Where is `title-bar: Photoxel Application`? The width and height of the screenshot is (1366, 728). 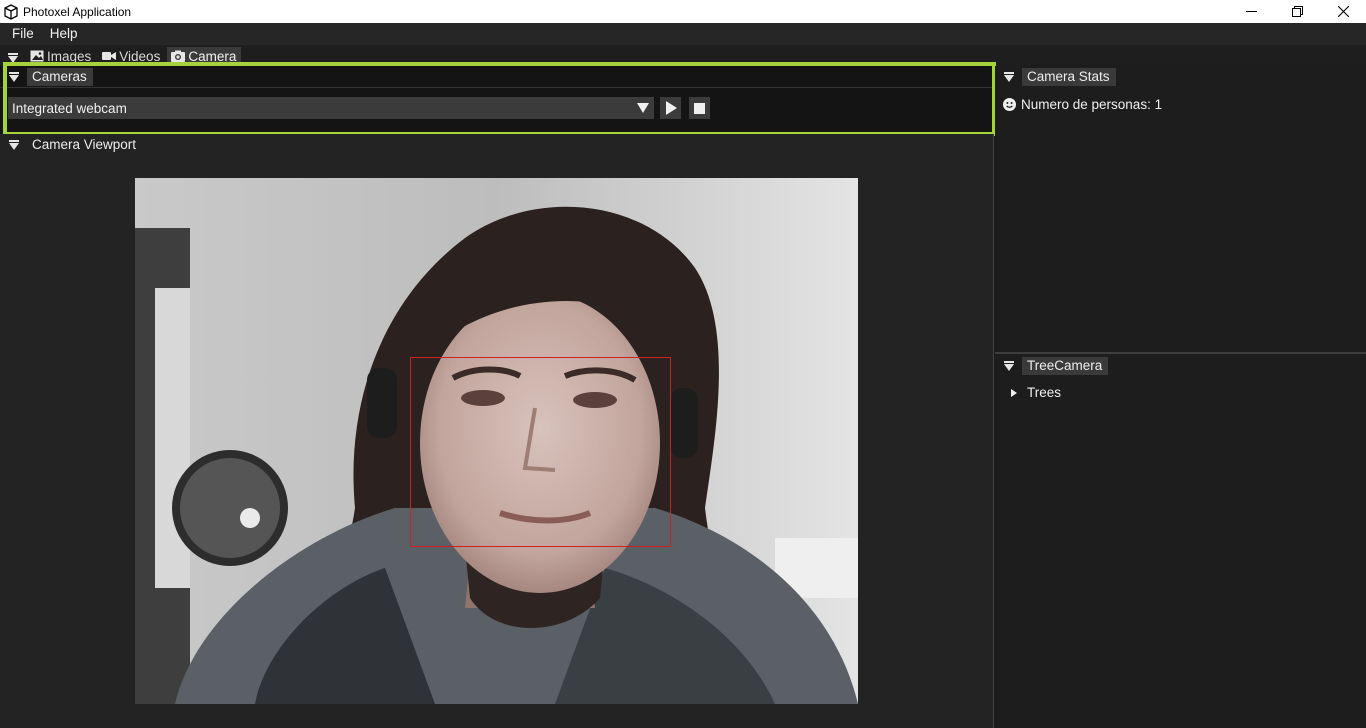 title-bar: Photoxel Application is located at coordinates (683, 11).